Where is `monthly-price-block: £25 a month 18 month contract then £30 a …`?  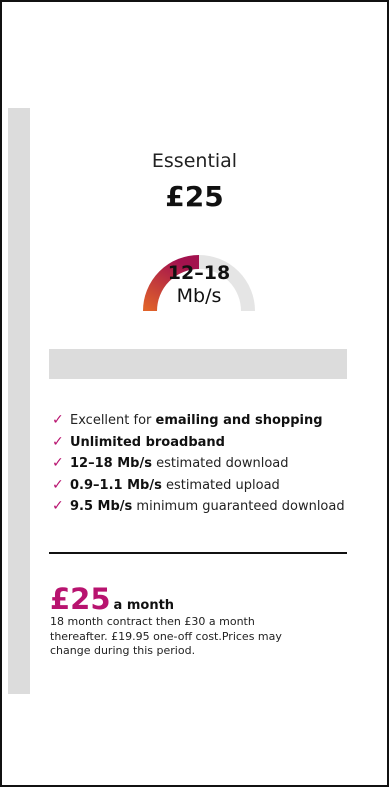
monthly-price-block: £25 a month 18 month contract then £30 a … is located at coordinates (200, 621).